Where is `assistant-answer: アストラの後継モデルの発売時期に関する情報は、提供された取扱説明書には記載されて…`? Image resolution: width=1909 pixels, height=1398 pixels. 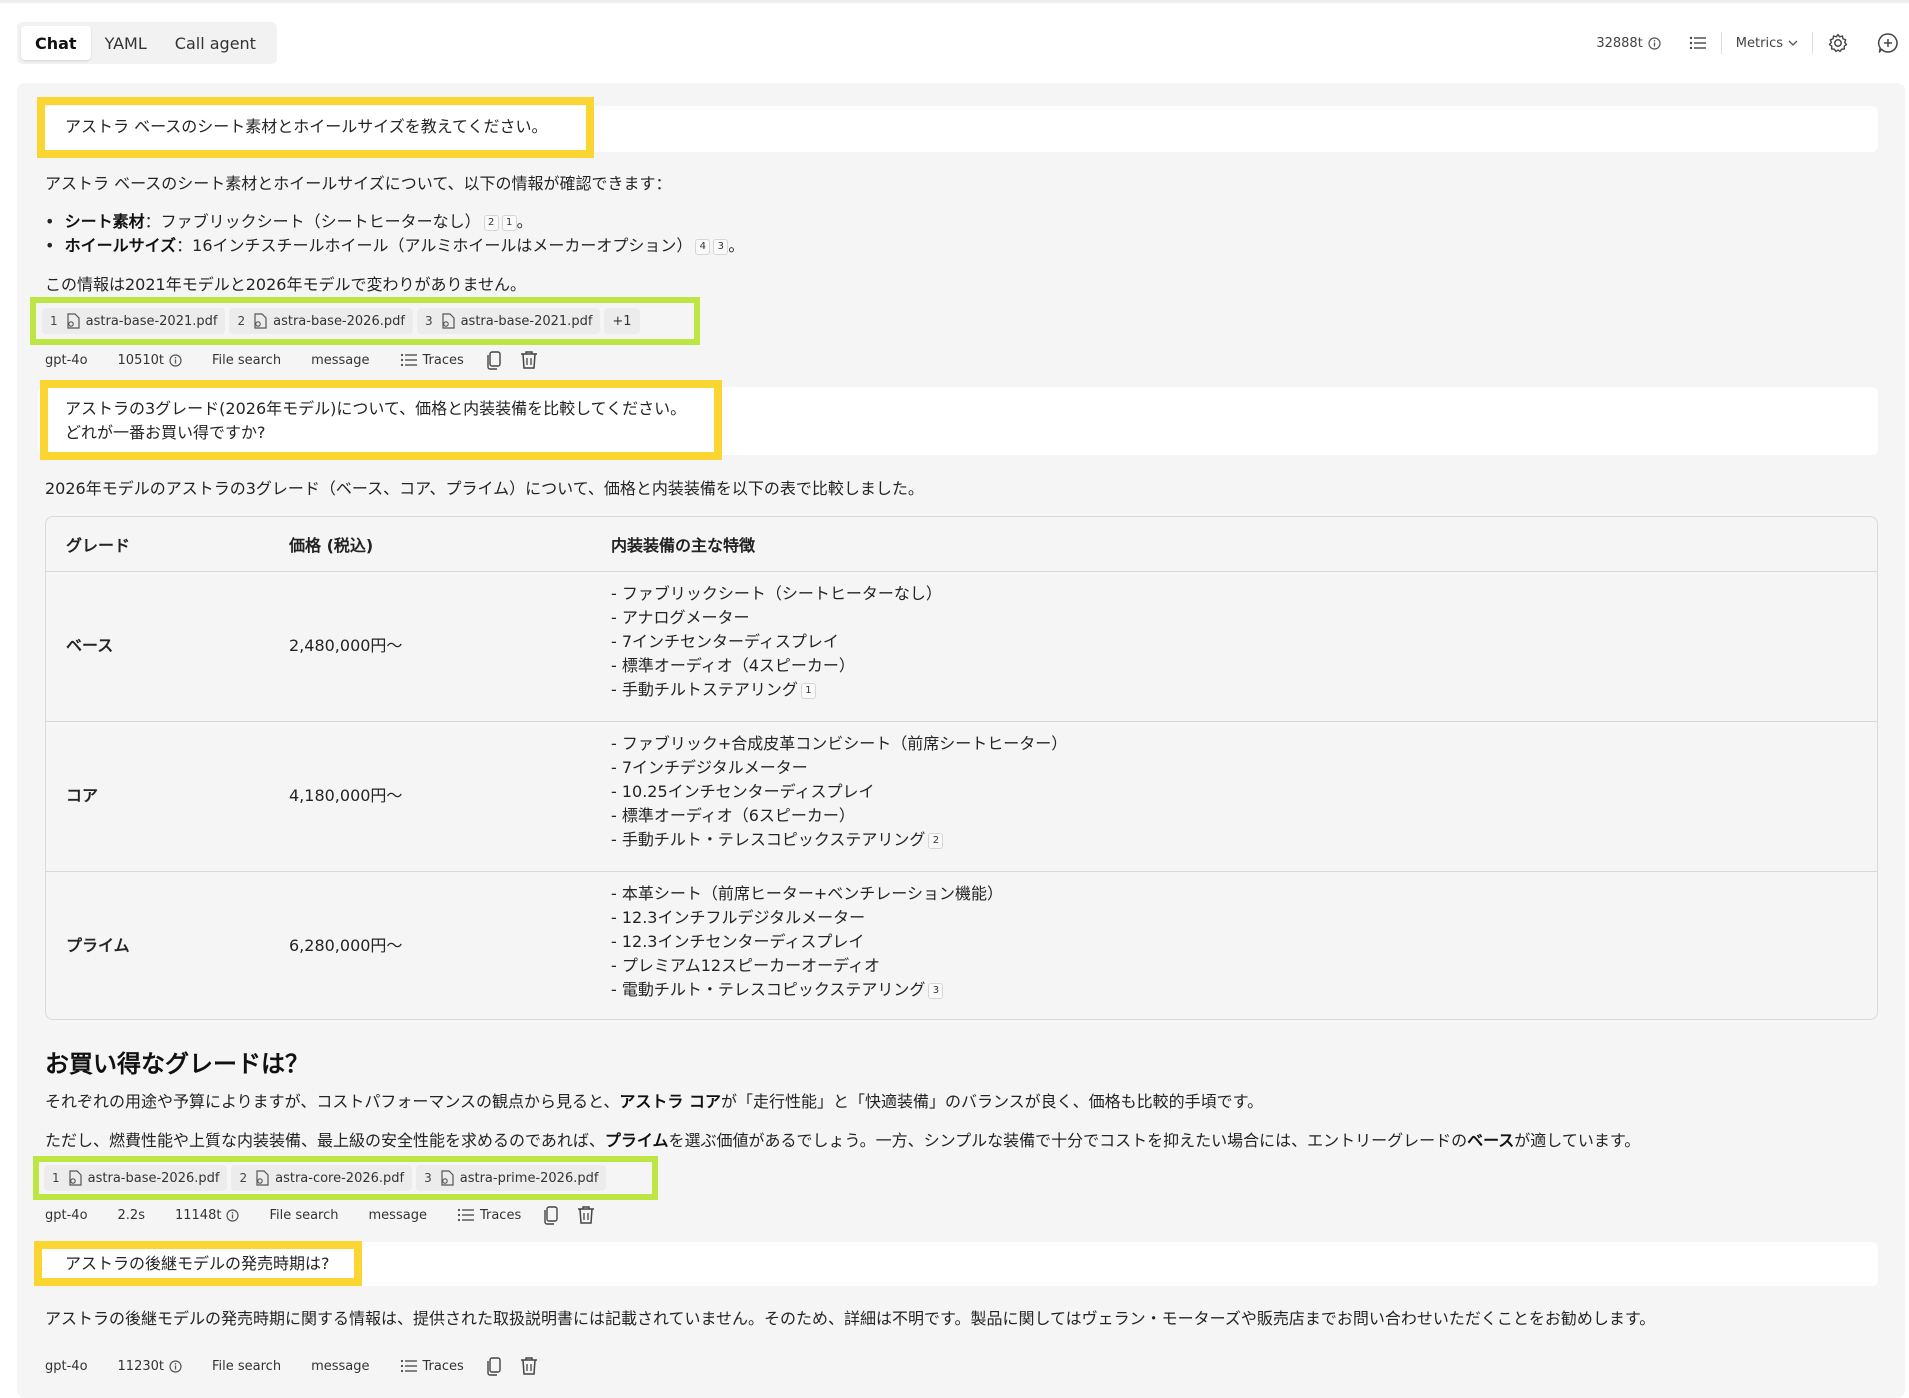
assistant-answer: アストラの後継モデルの発売時期に関する情報は、提供された取扱説明書には記載されて… is located at coordinates (850, 1318).